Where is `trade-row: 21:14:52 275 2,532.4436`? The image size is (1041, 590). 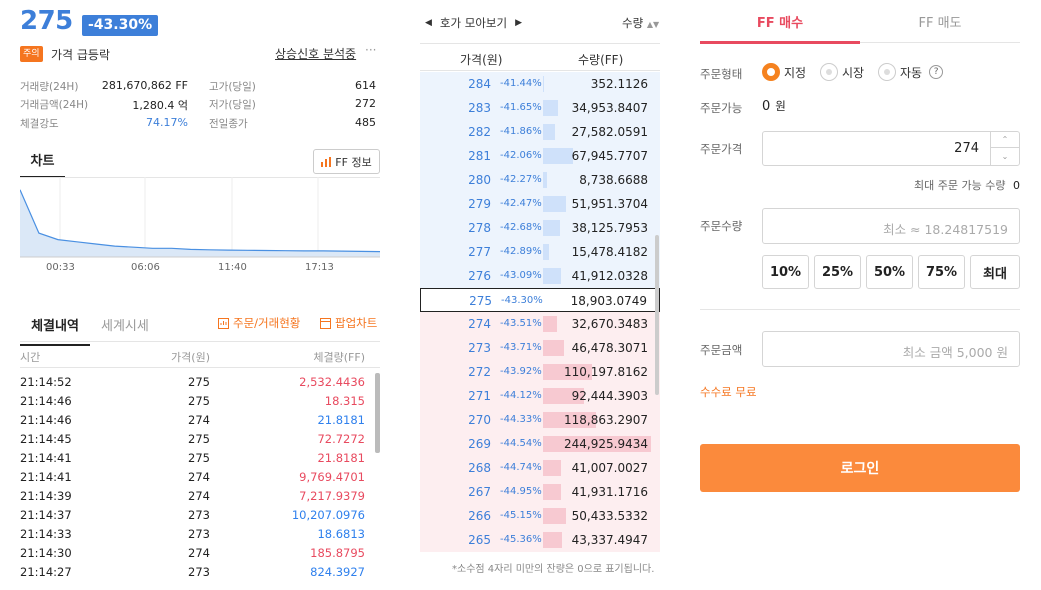
trade-row: 21:14:52 275 2,532.4436 is located at coordinates (192, 384).